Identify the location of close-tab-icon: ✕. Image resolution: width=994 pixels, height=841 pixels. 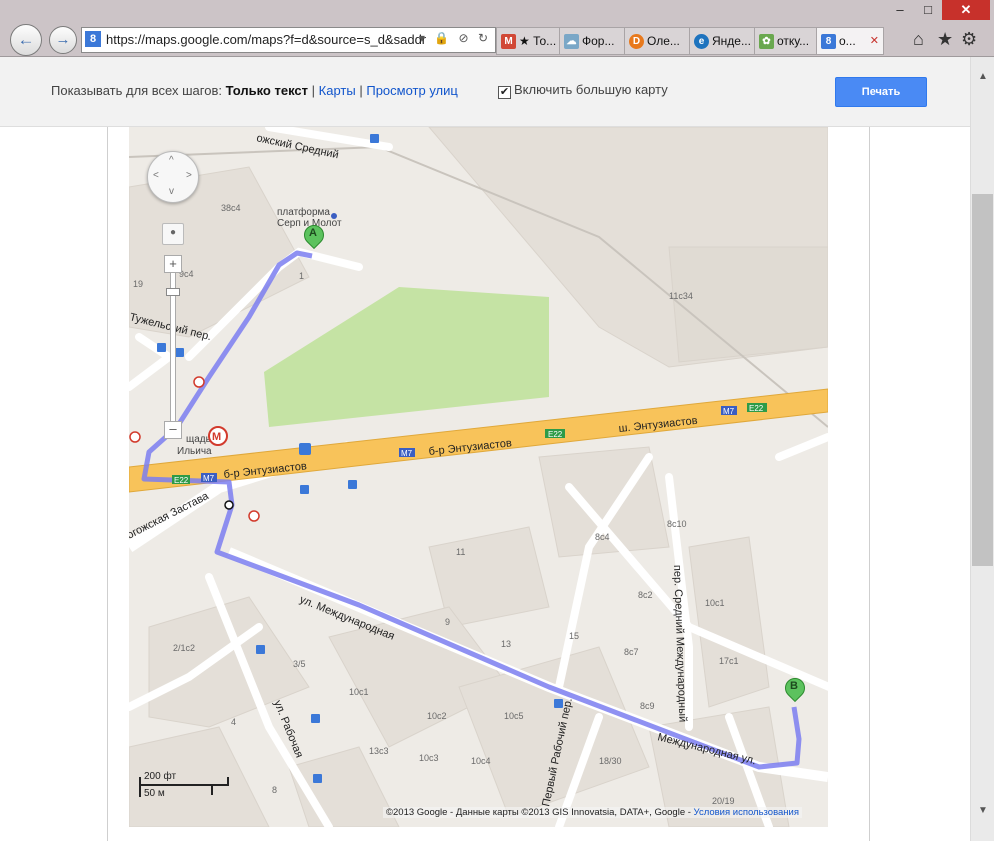
(874, 41).